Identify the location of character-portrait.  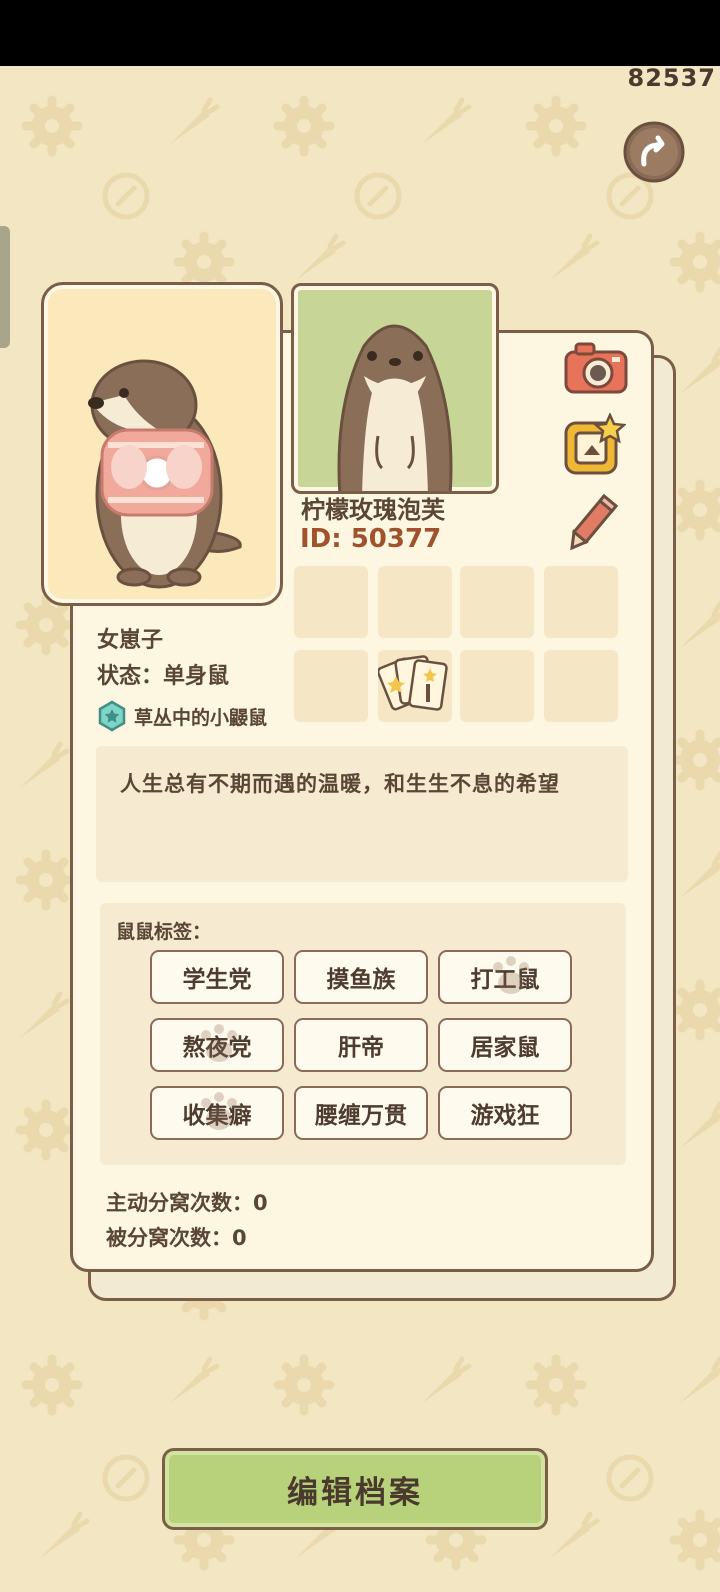
(162, 444).